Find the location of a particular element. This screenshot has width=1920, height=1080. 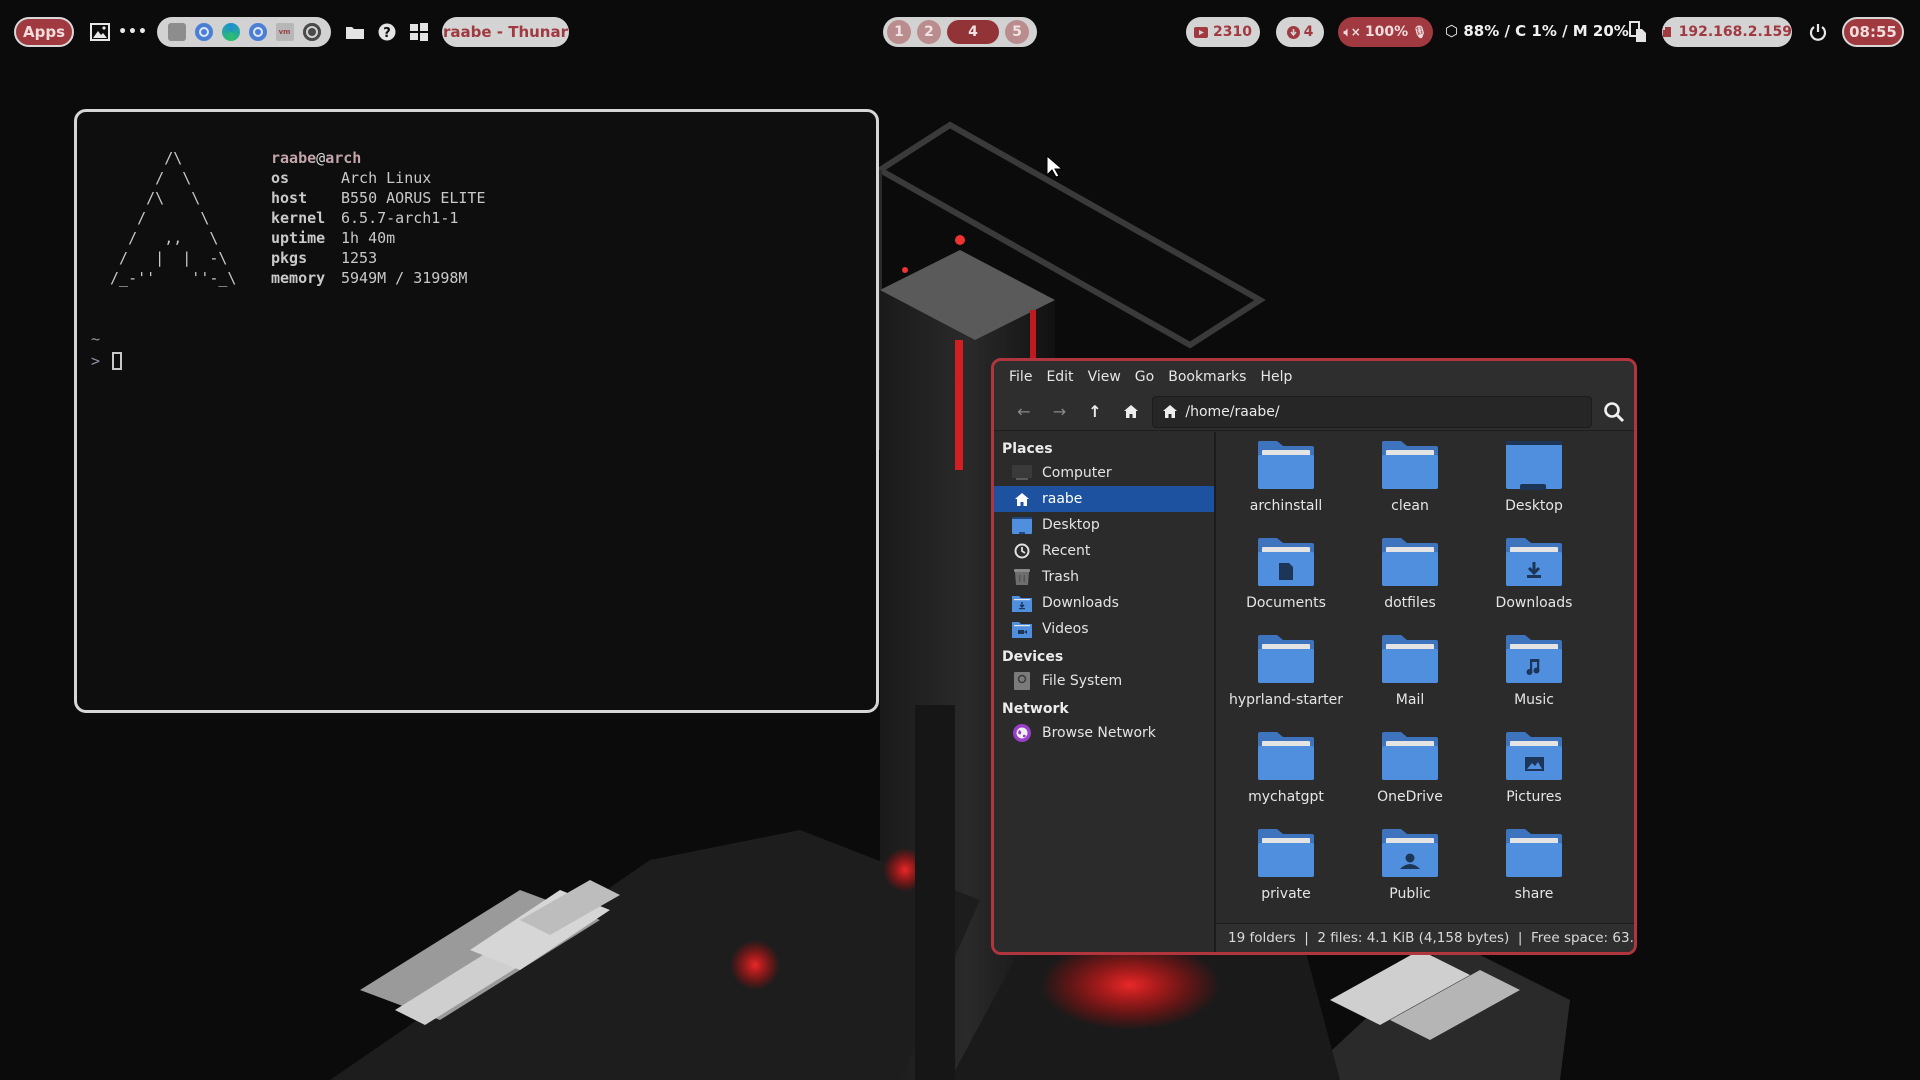

sidebar-item-file-system: File System is located at coordinates (1104, 681).